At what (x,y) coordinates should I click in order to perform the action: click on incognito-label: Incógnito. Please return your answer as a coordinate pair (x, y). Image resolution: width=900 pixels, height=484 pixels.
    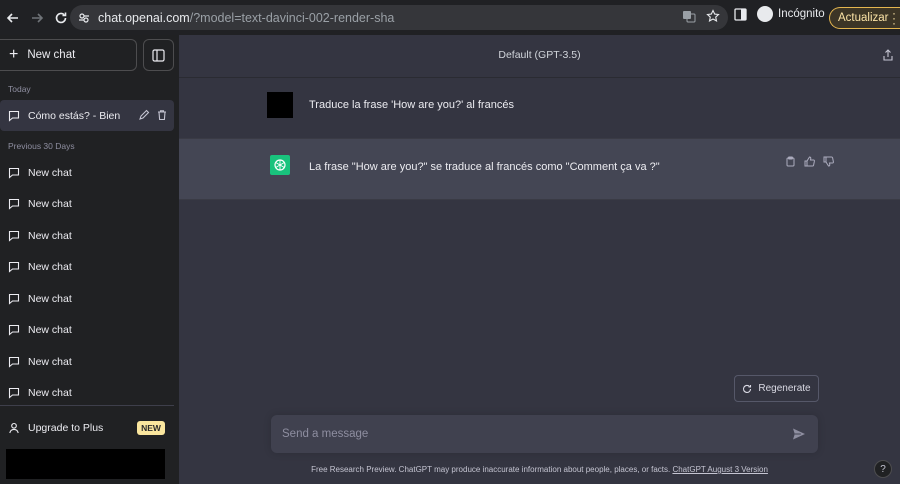
    Looking at the image, I should click on (801, 14).